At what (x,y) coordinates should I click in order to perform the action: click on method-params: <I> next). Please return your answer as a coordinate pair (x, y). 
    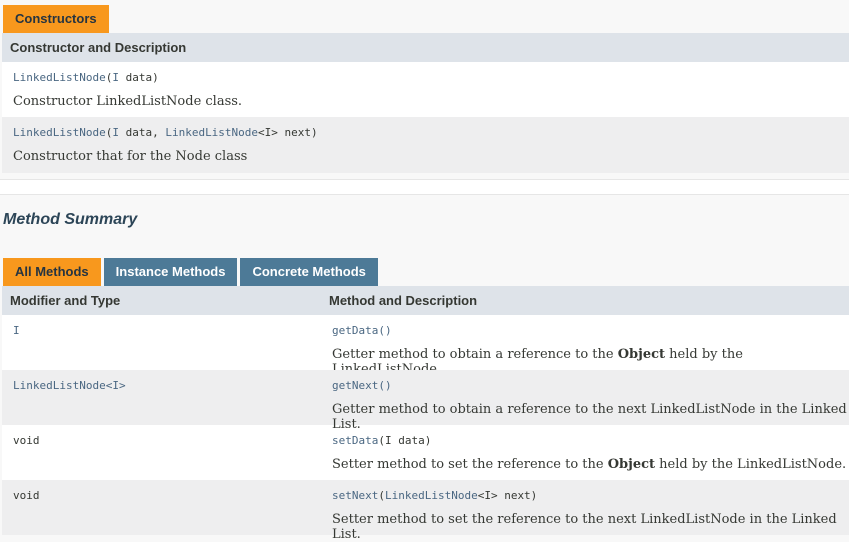
    Looking at the image, I should click on (507, 495).